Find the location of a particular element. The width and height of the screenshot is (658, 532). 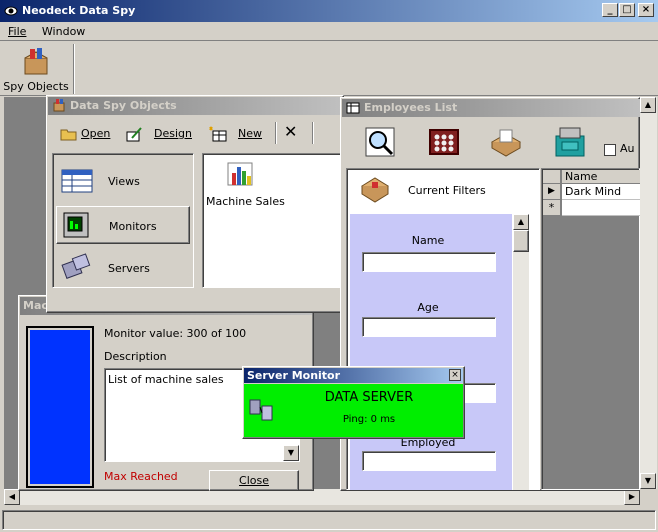

new-table-icon is located at coordinates (218, 134).